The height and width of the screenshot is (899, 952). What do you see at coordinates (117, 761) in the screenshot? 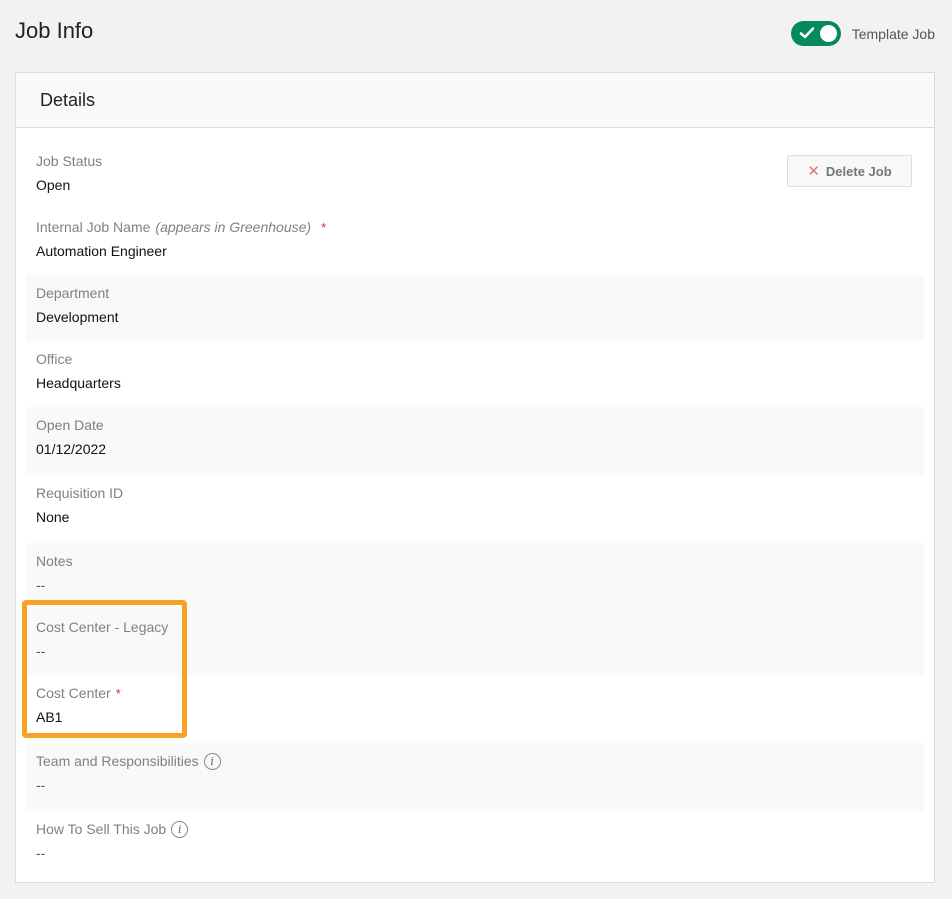
I see `field-label-text: Team and Responsibilities` at bounding box center [117, 761].